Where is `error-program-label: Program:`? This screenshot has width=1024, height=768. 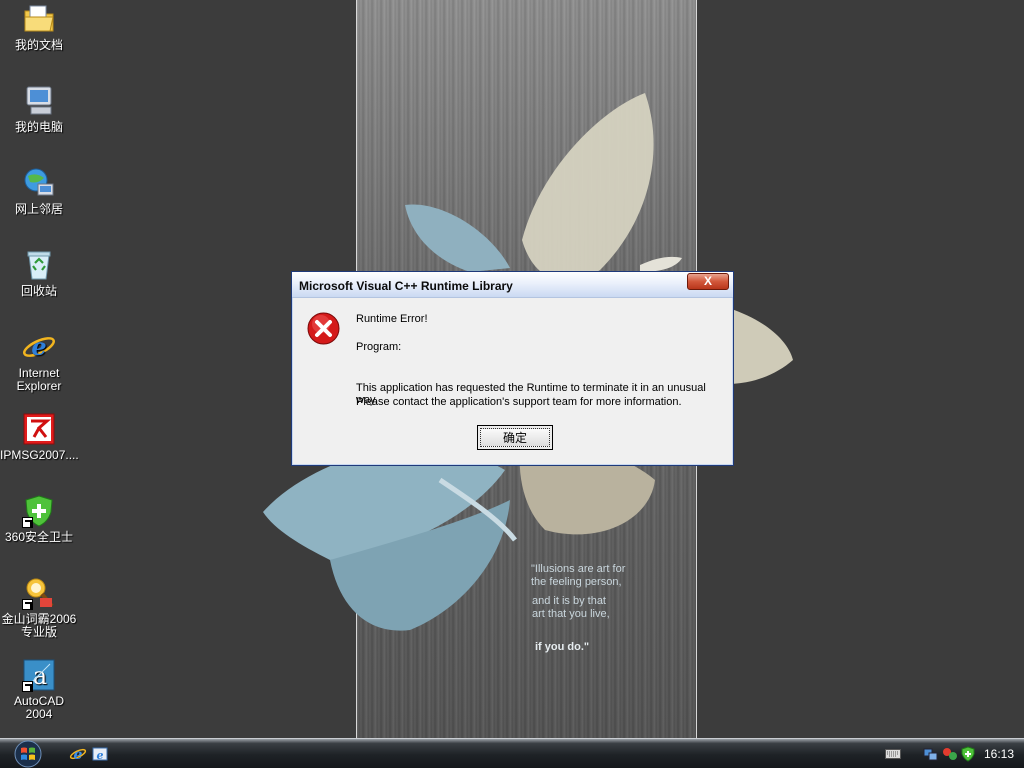
error-program-label: Program: is located at coordinates (379, 347).